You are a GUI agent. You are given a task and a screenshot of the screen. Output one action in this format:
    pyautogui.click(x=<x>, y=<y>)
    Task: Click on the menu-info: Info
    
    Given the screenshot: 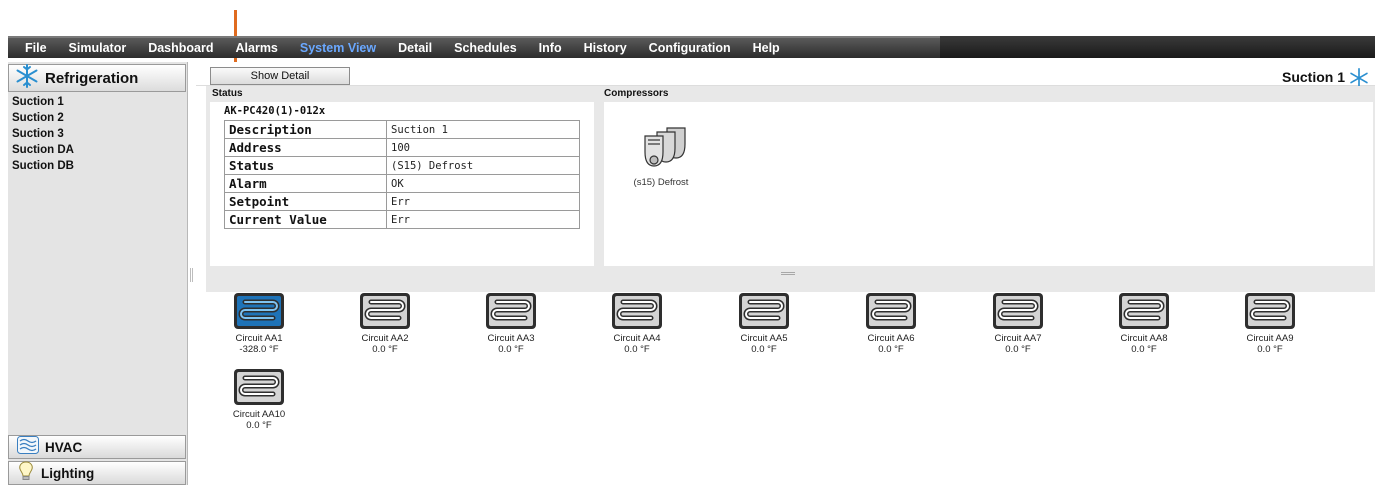 What is the action you would take?
    pyautogui.click(x=550, y=48)
    